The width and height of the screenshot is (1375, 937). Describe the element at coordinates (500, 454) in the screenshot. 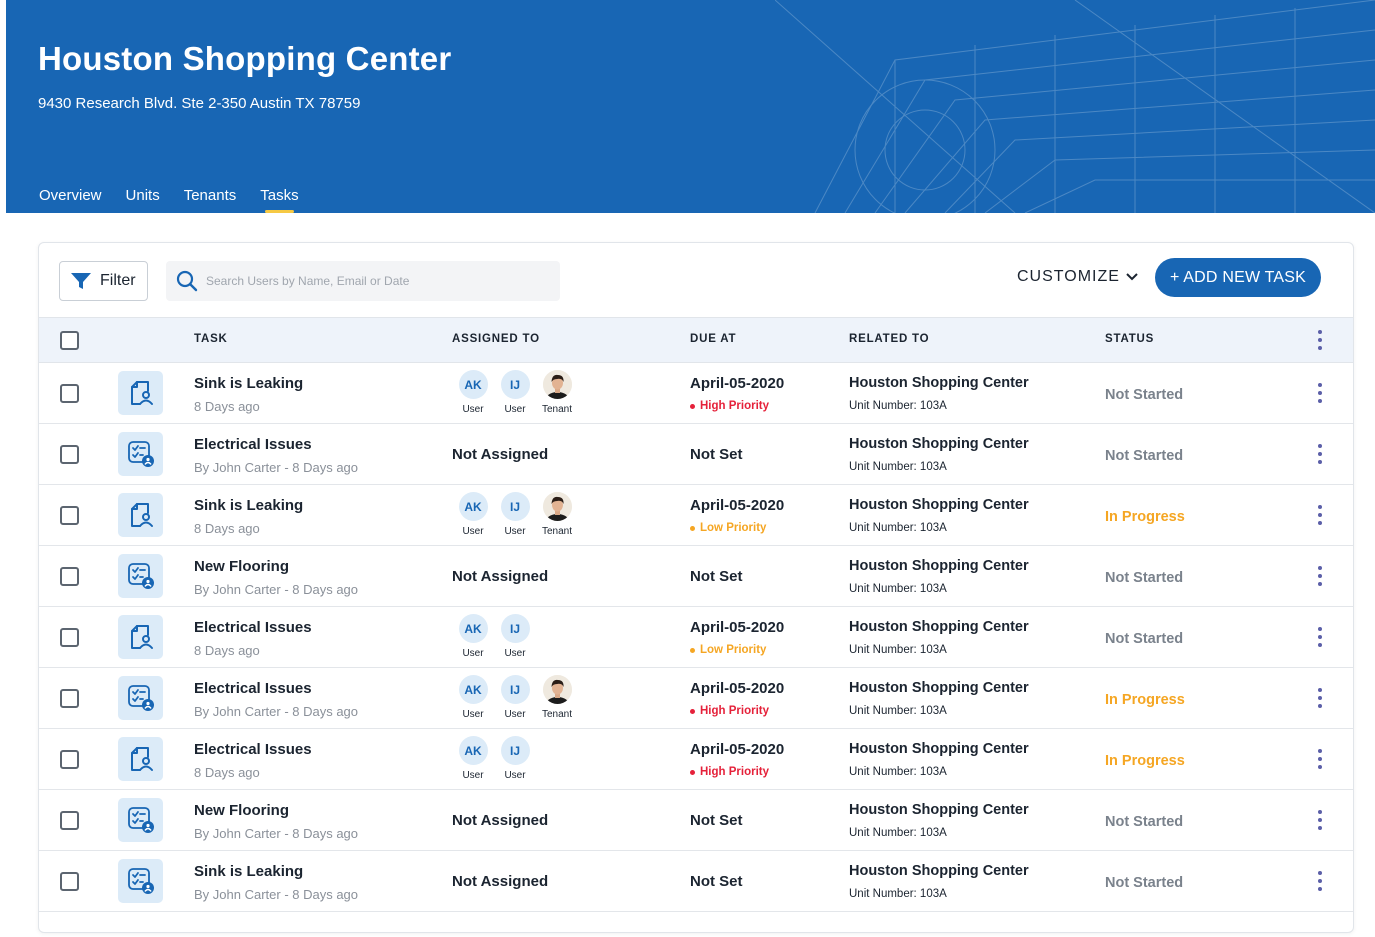

I see `not-assigned-text: Not Assigned` at that location.